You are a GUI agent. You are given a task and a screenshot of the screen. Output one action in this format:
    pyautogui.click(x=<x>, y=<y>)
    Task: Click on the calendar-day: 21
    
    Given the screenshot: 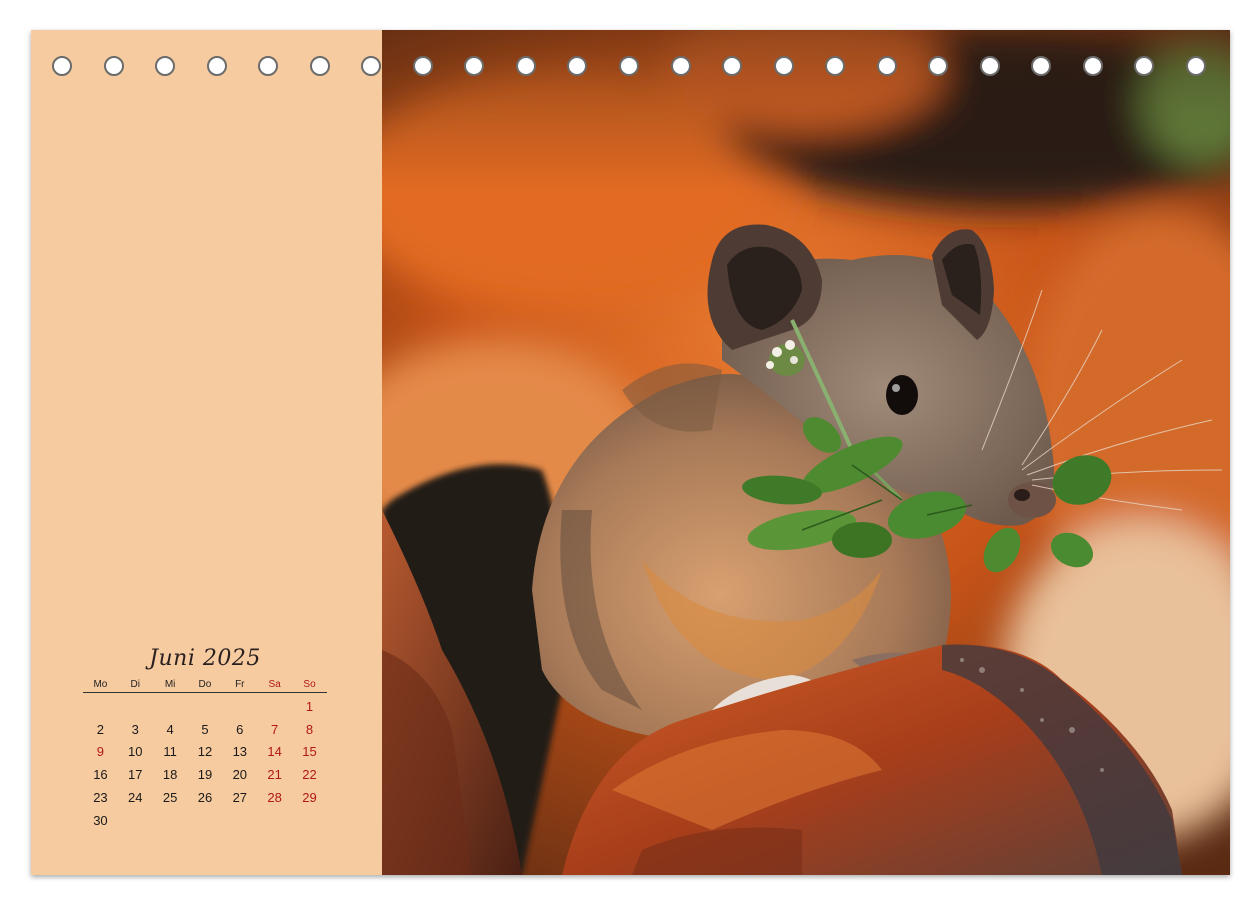 What is the action you would take?
    pyautogui.click(x=274, y=775)
    